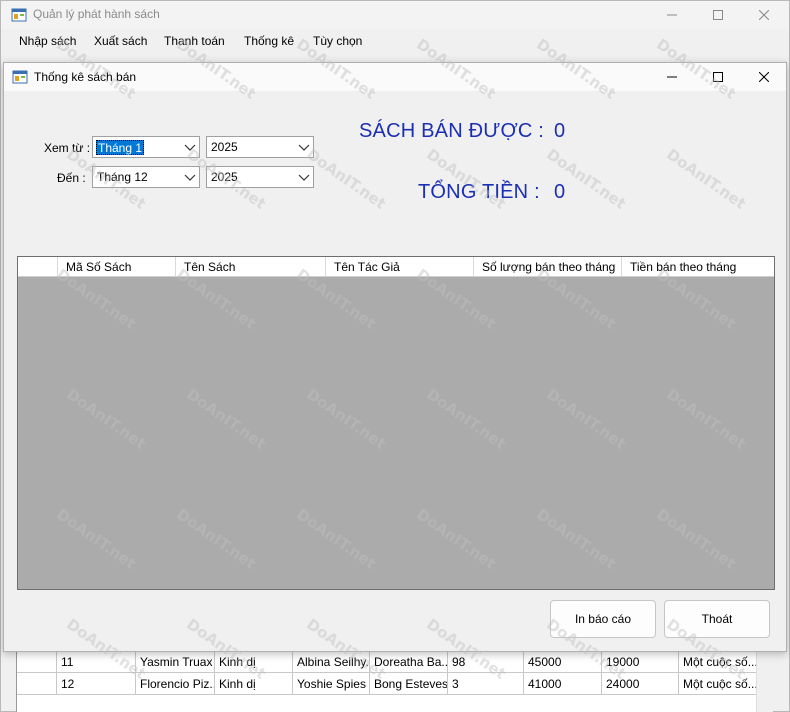 The width and height of the screenshot is (790, 712). I want to click on child-minimize-button, so click(672, 77).